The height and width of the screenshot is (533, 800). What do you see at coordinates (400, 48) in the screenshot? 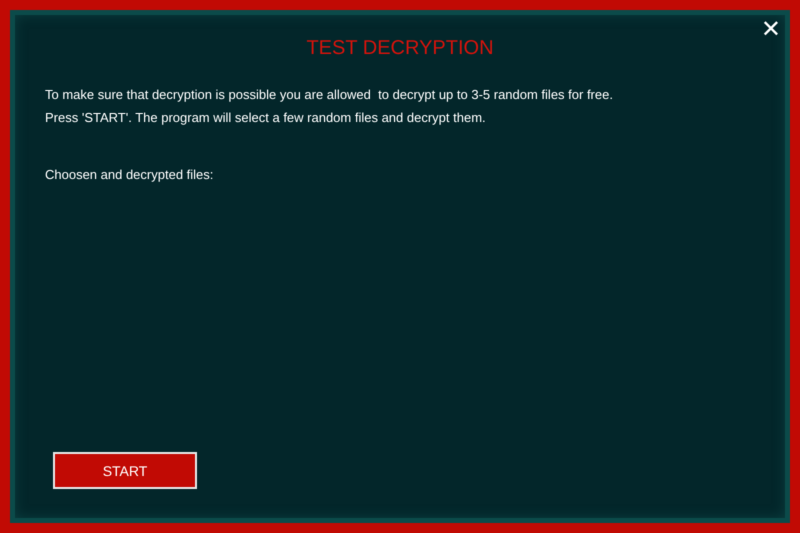
I see `dialog-title: TEST DECRYPTION` at bounding box center [400, 48].